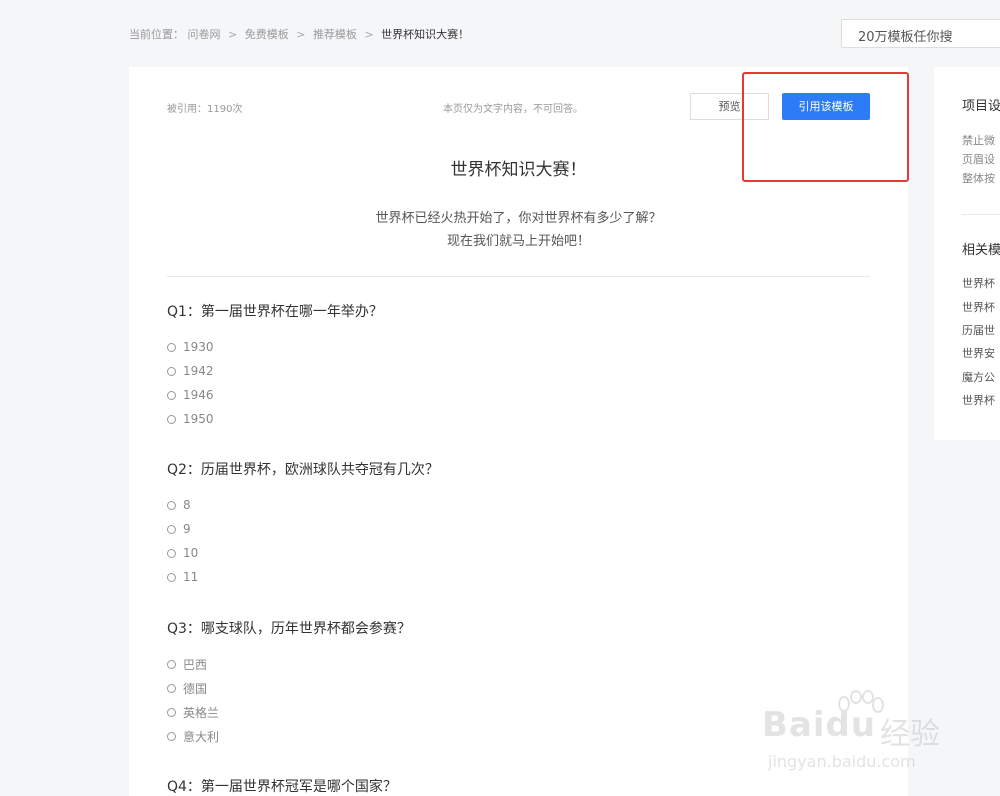 This screenshot has height=796, width=1000. What do you see at coordinates (910, 734) in the screenshot?
I see `watermark-title: 经验` at bounding box center [910, 734].